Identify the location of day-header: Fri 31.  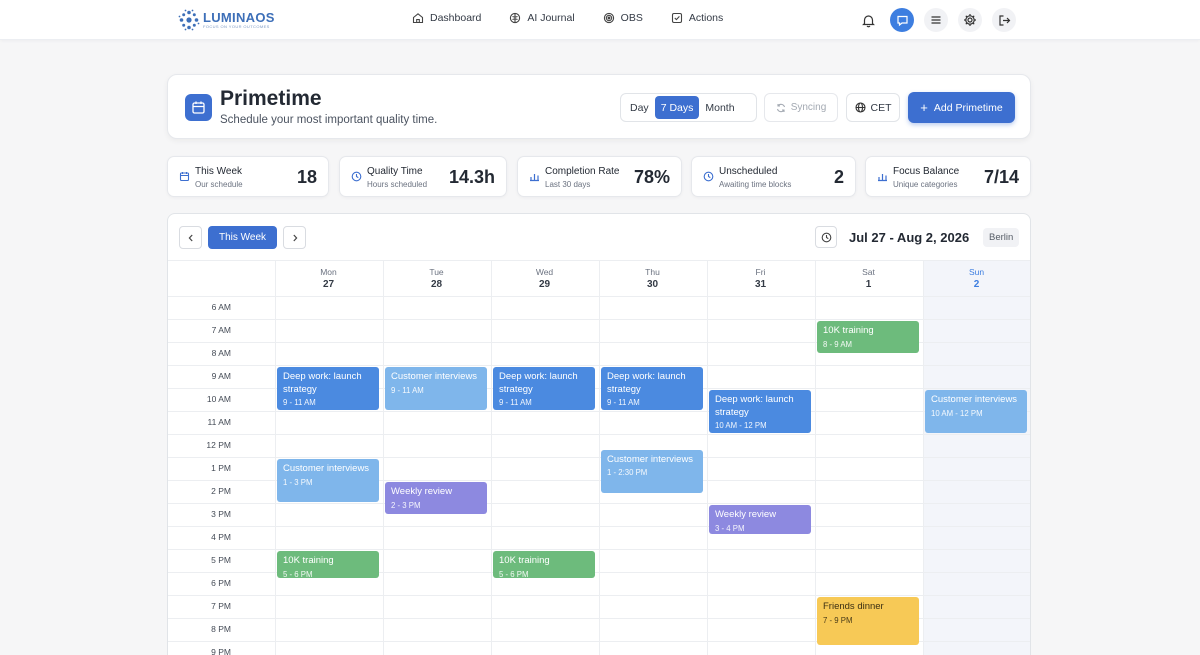
(760, 279).